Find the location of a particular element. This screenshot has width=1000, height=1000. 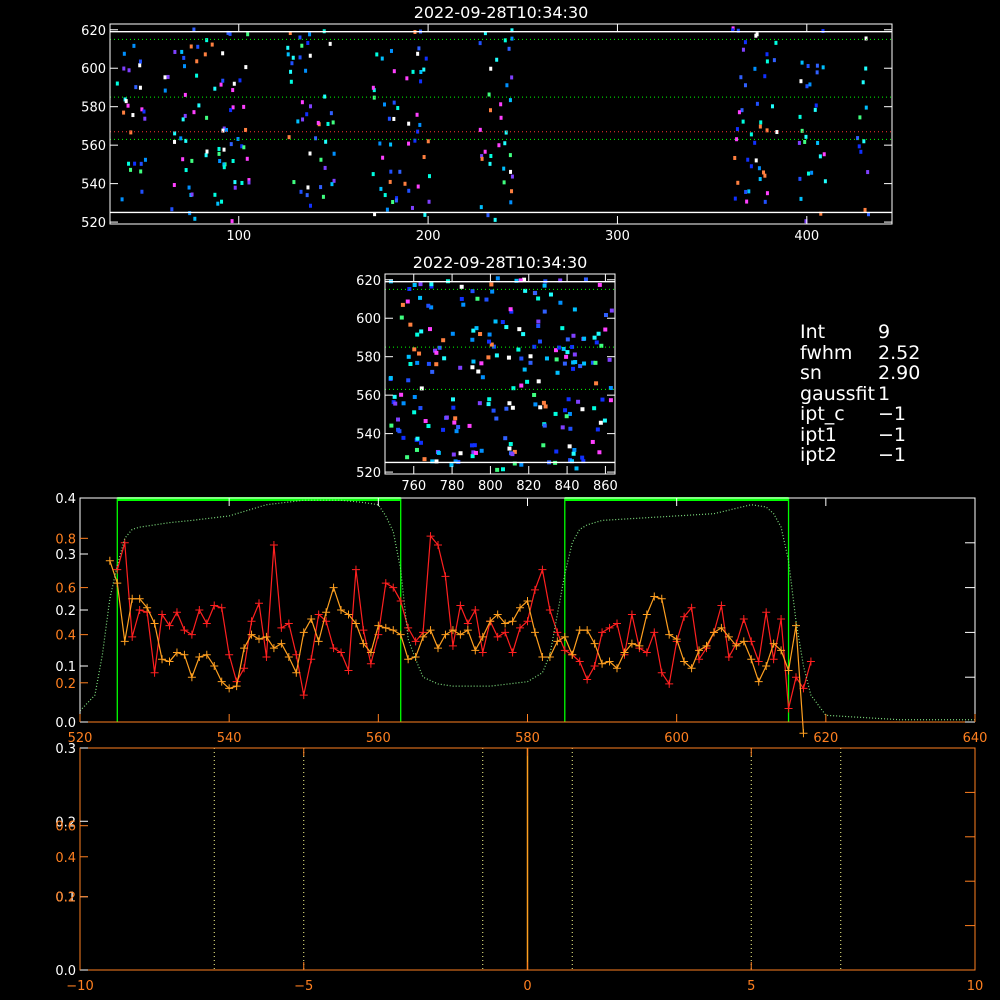

left-tick-label-orange: 0.4 is located at coordinates (65, 858).